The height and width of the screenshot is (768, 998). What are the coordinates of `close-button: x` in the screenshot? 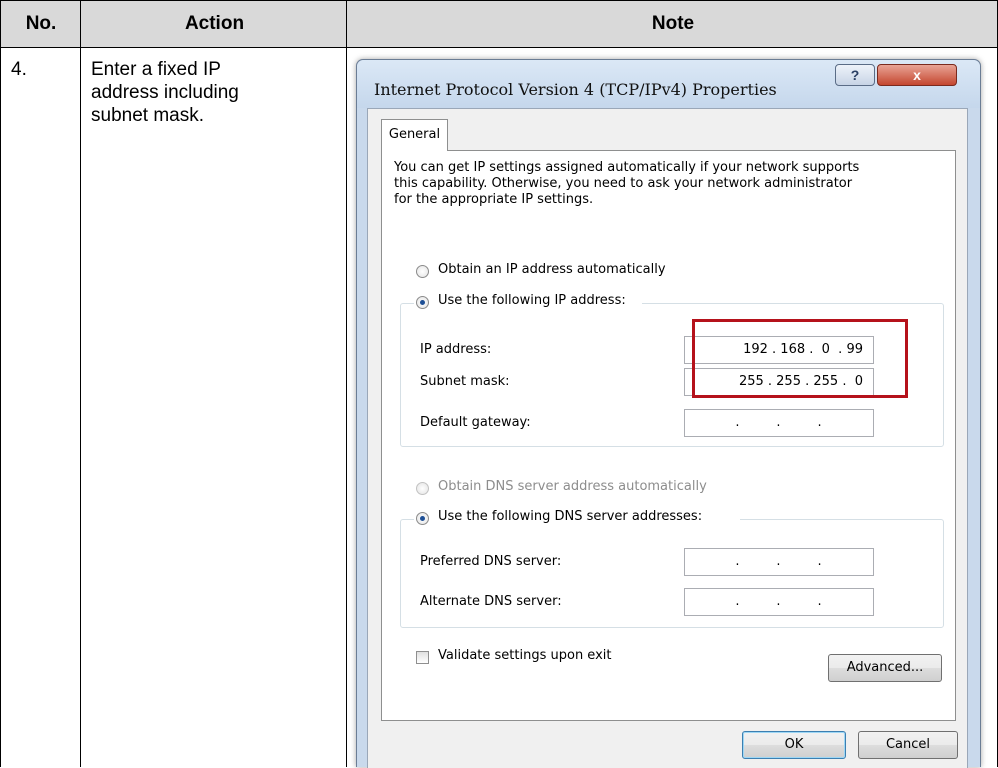 It's located at (917, 75).